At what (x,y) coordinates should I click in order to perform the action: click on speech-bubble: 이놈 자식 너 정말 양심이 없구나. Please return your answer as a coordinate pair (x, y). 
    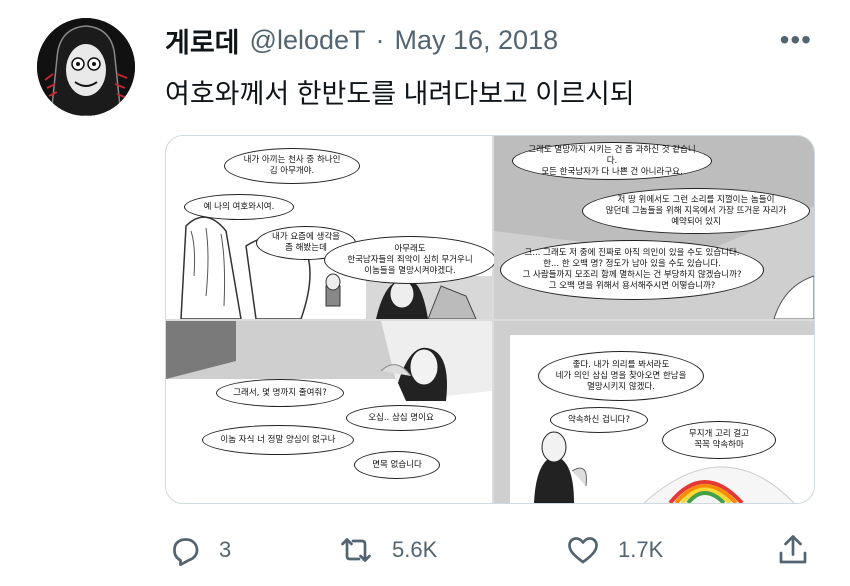
    Looking at the image, I should click on (278, 440).